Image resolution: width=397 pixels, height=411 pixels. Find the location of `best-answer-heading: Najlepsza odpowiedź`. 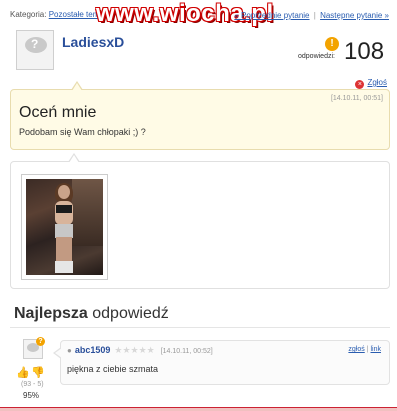

best-answer-heading: Najlepsza odpowiedź is located at coordinates (91, 314).